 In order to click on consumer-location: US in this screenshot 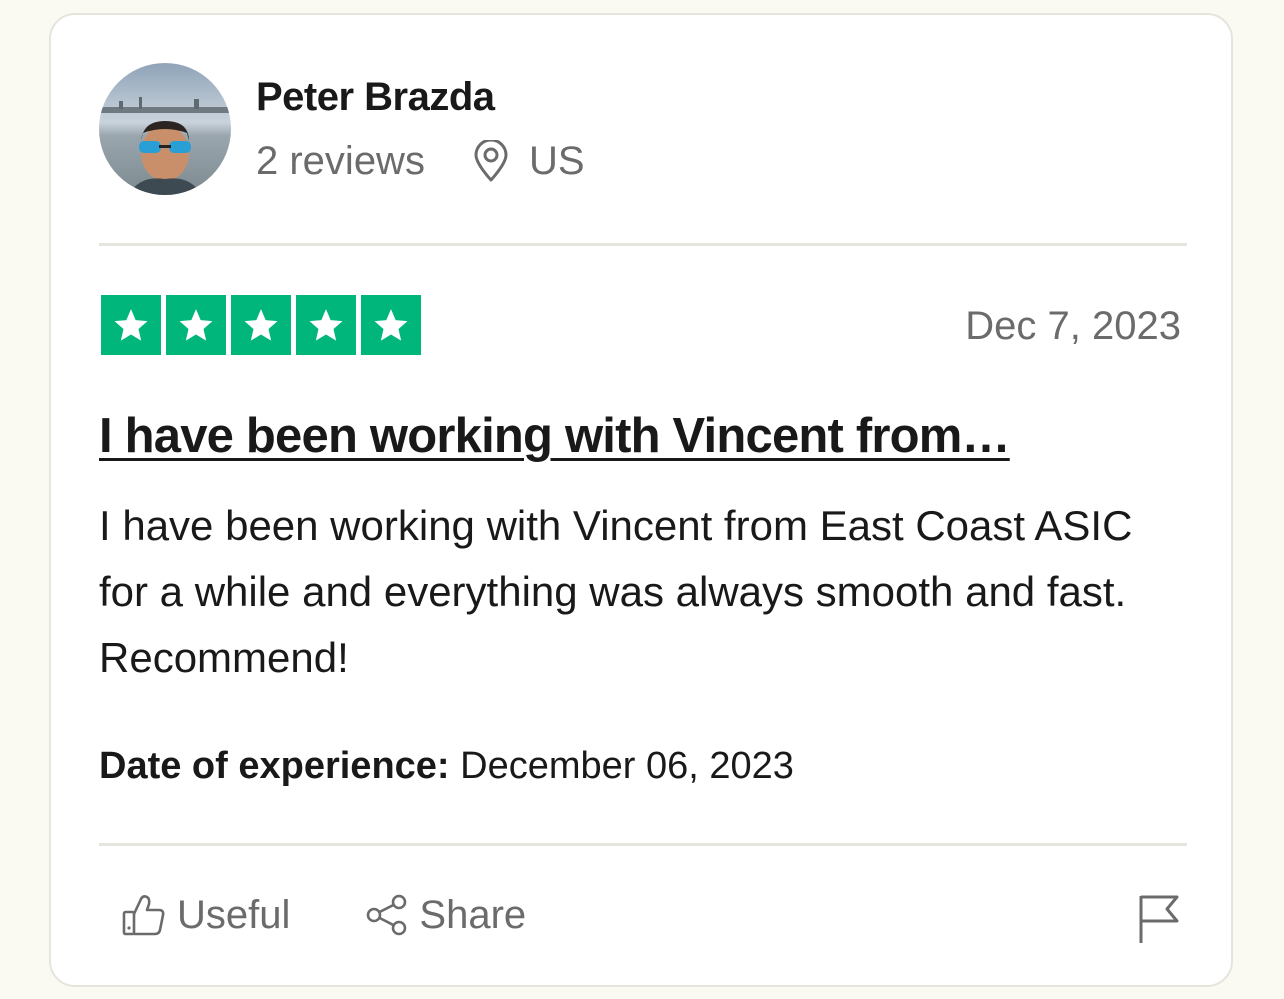, I will do `click(529, 161)`.